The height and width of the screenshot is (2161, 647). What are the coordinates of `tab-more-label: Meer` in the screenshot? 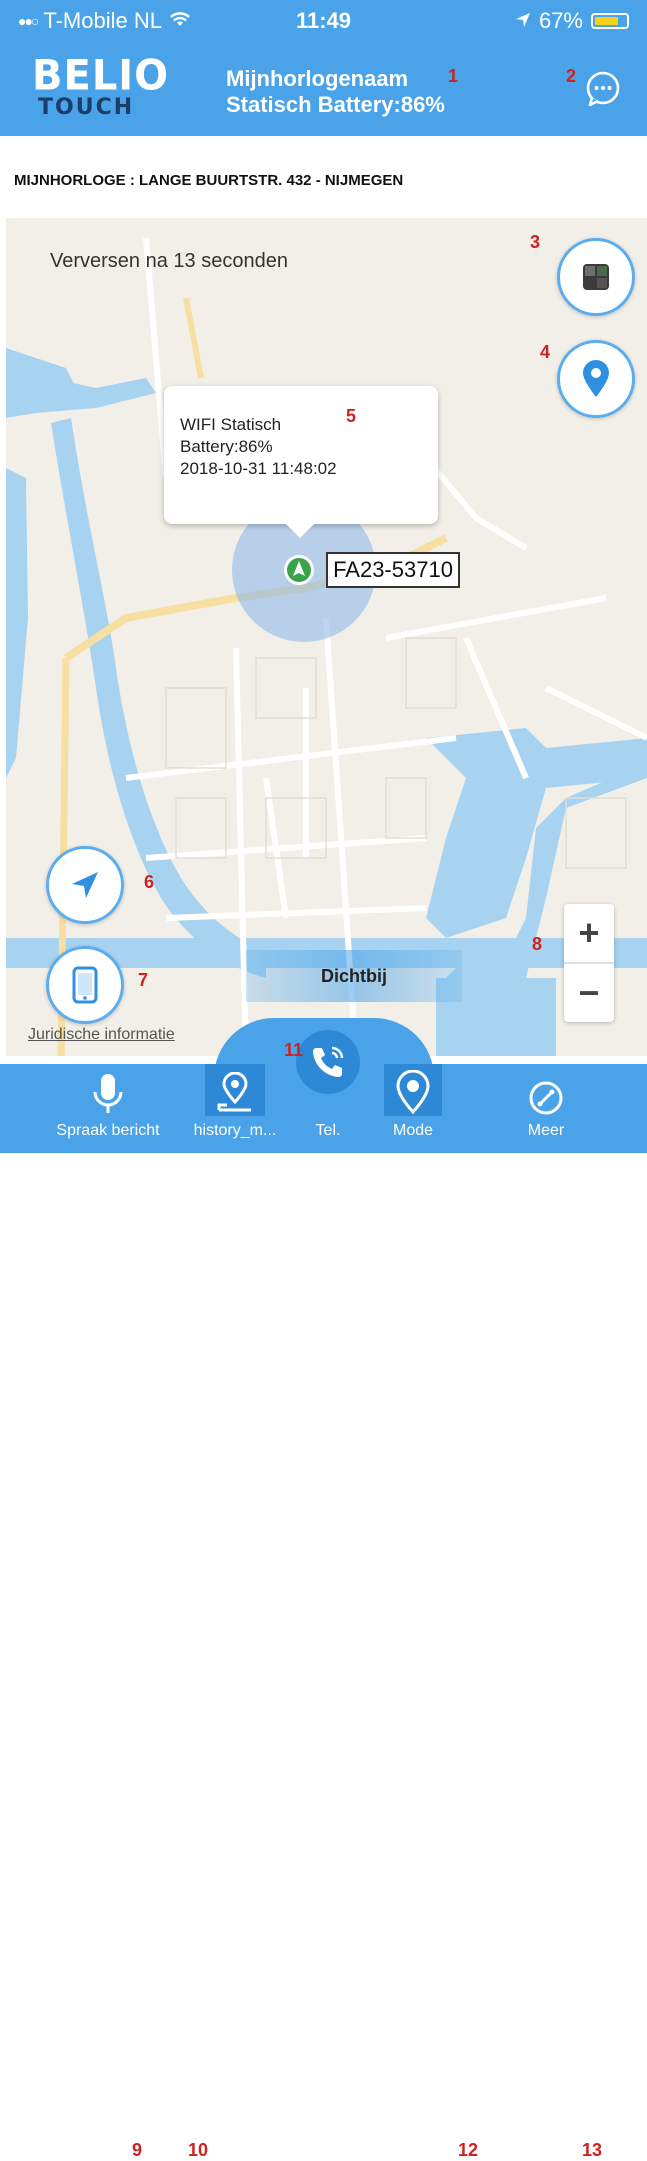 It's located at (546, 1130).